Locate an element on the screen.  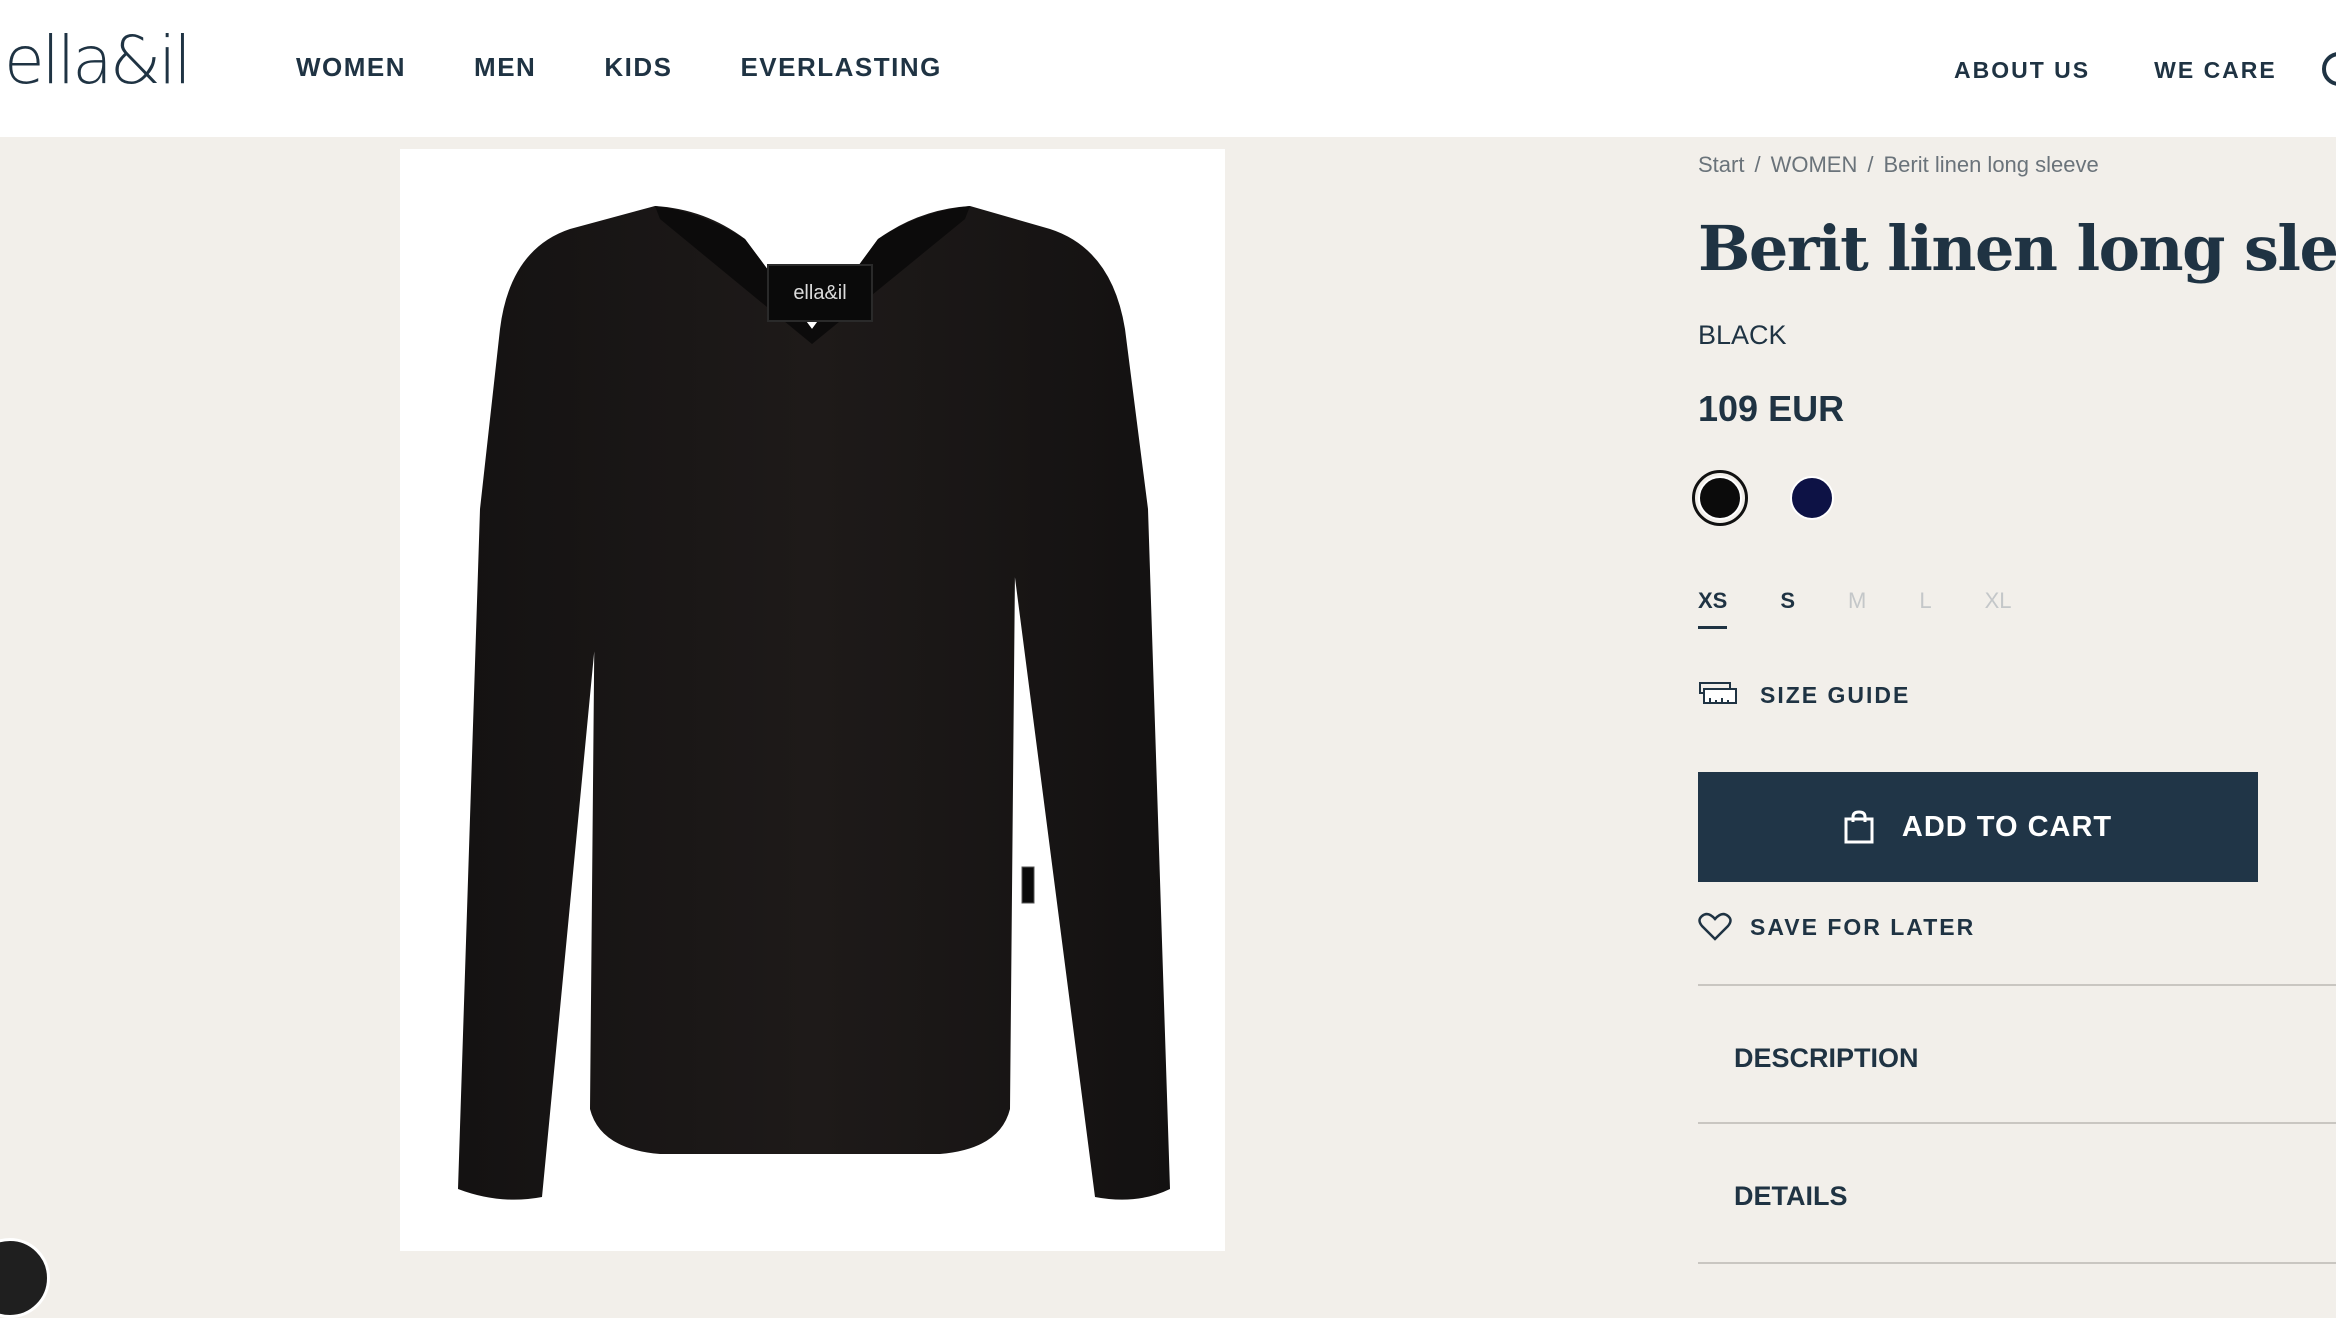
size-selector: XS S M L XL is located at coordinates (1881, 608).